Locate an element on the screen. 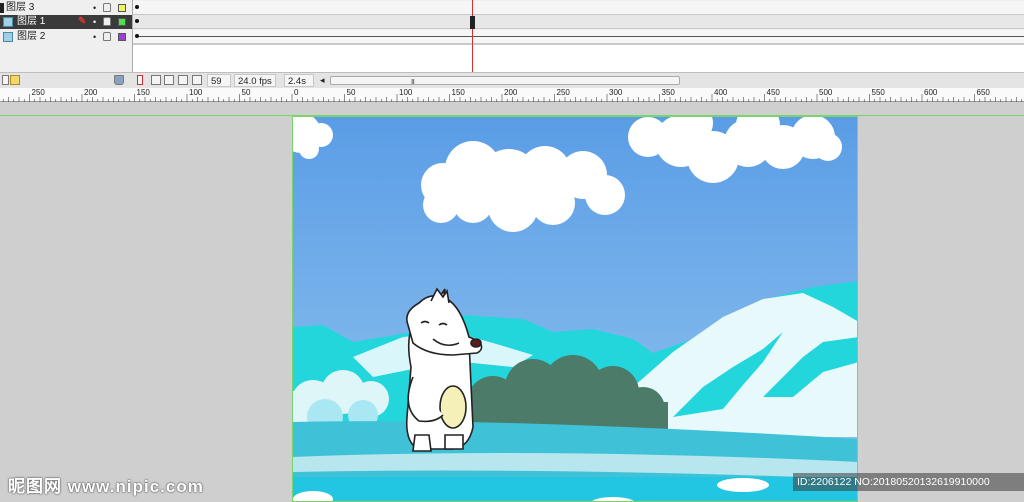 This screenshot has height=502, width=1024. timeline-toolbar: 59 24.0 fps 2.4s ◂ III is located at coordinates (512, 80).